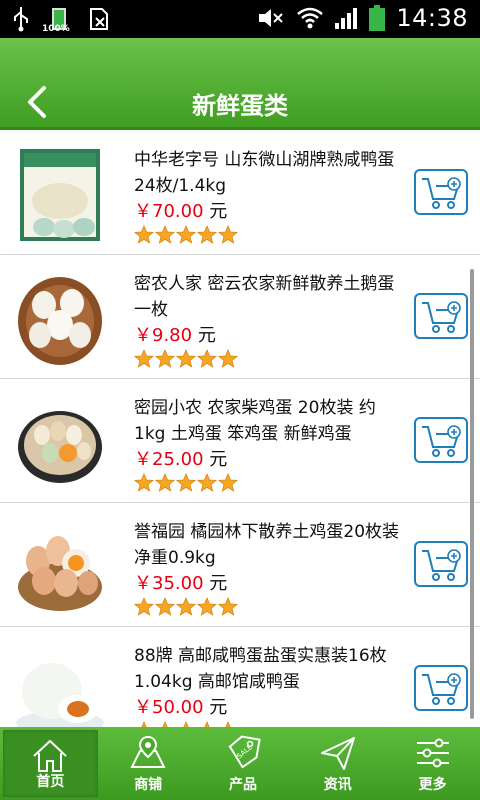 The height and width of the screenshot is (800, 480). Describe the element at coordinates (264, 297) in the screenshot. I see `product-name: 密农人家 密云农家新鲜散养土鹅蛋 一枚` at that location.